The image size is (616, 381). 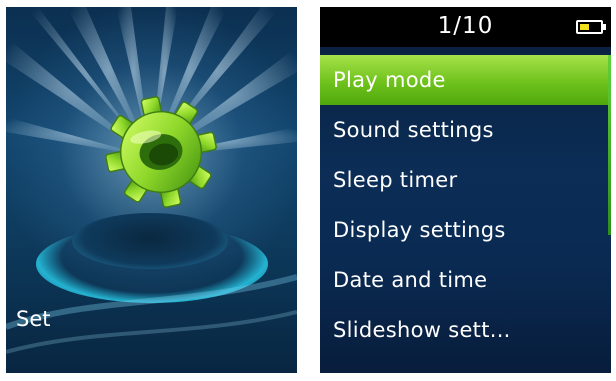 What do you see at coordinates (465, 230) in the screenshot?
I see `menu-item-display-settings: Display settings` at bounding box center [465, 230].